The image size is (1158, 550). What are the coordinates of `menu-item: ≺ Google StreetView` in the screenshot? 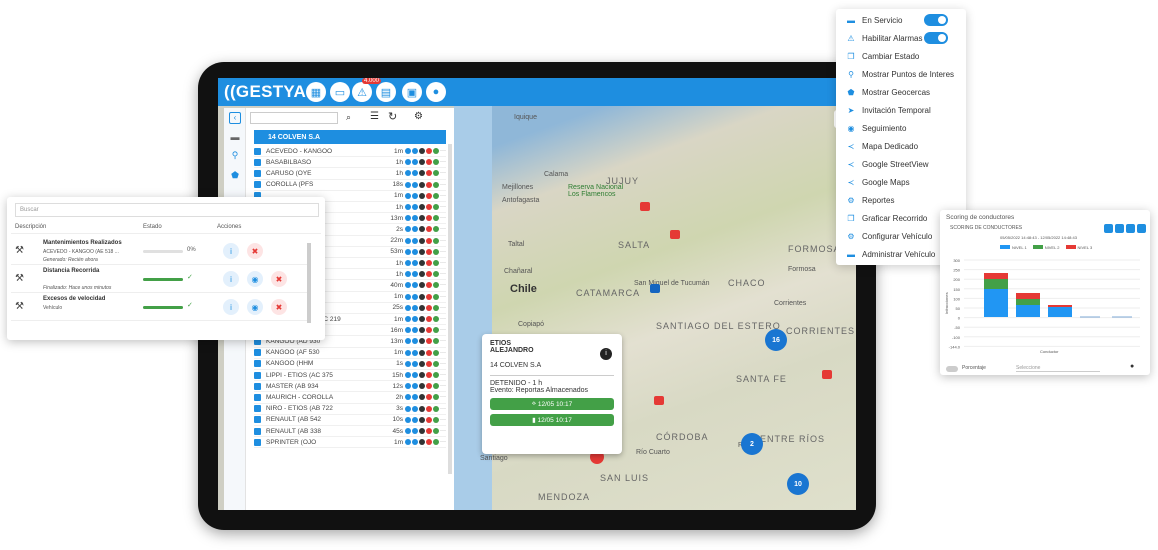 It's located at (902, 164).